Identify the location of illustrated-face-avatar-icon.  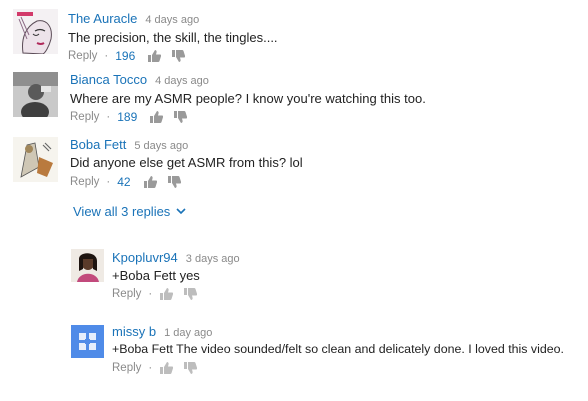
(35, 31).